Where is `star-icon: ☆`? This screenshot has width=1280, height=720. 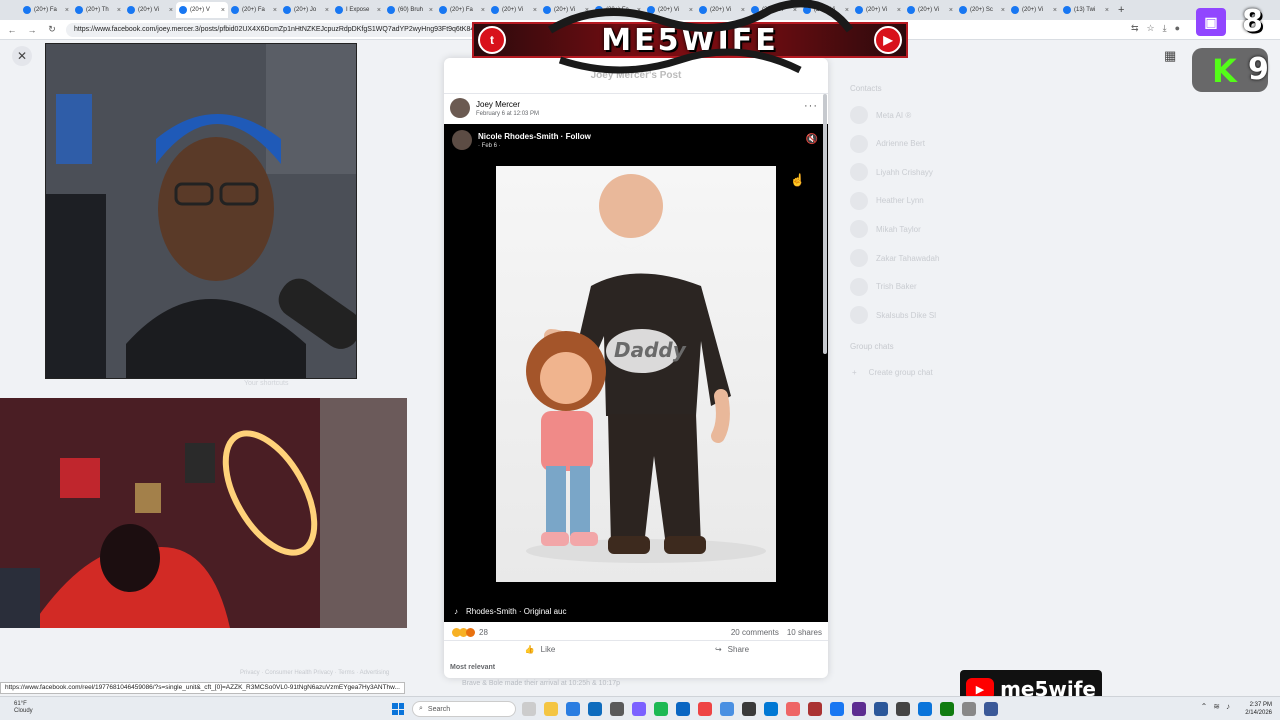 star-icon: ☆ is located at coordinates (1151, 28).